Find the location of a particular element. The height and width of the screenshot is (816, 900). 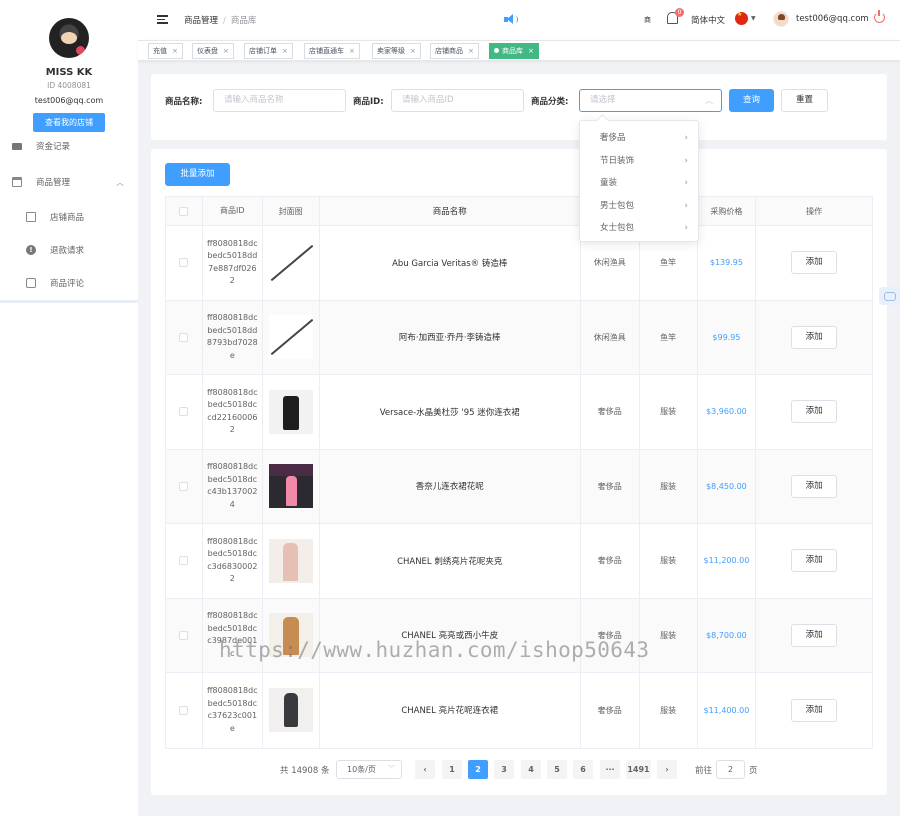

language-selector: 简体中文 is located at coordinates (708, 20).